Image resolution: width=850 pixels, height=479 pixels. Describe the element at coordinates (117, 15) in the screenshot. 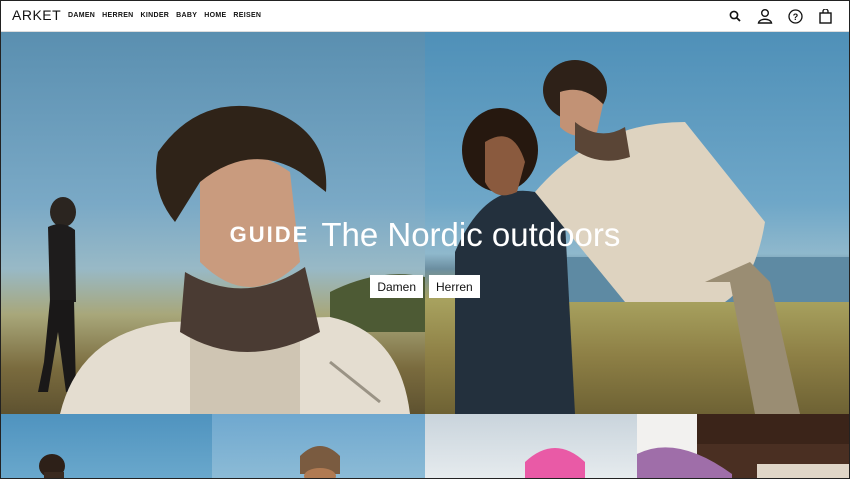

I see `nav-item-herren: HERREN` at that location.